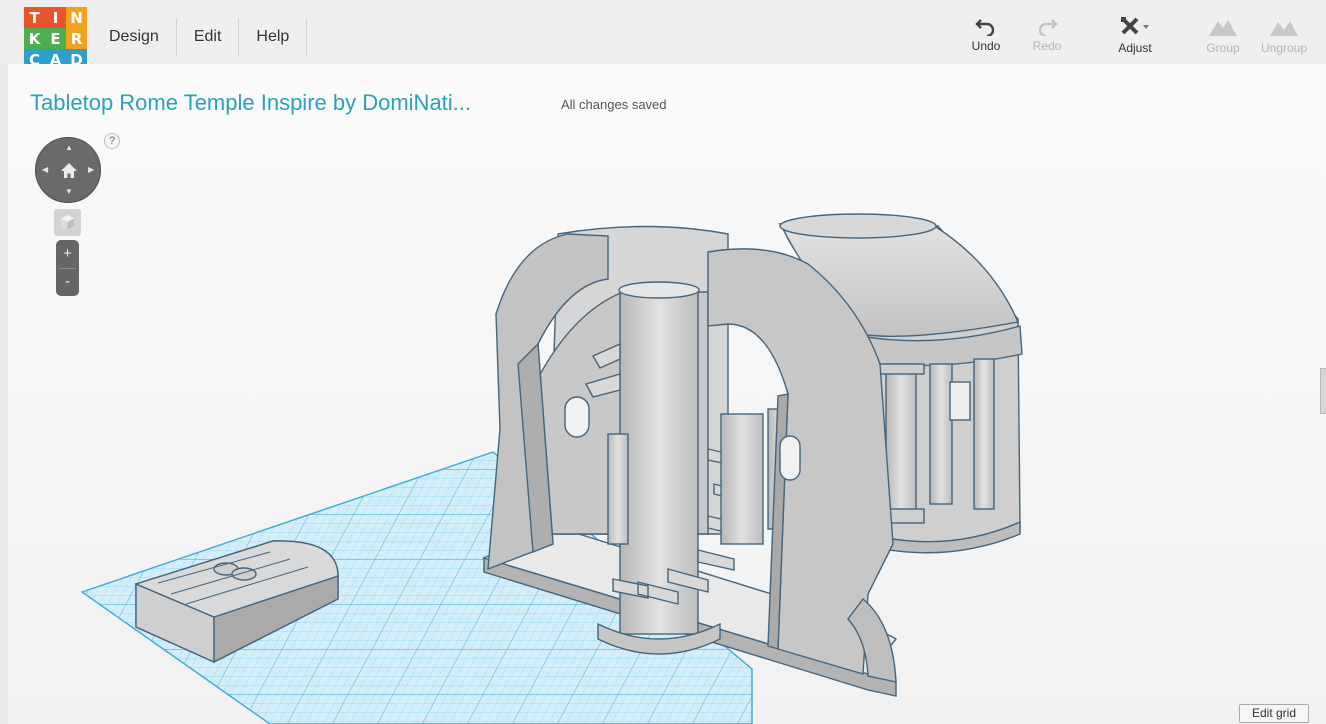 The height and width of the screenshot is (724, 1326). What do you see at coordinates (614, 104) in the screenshot?
I see `save-status: All changes saved` at bounding box center [614, 104].